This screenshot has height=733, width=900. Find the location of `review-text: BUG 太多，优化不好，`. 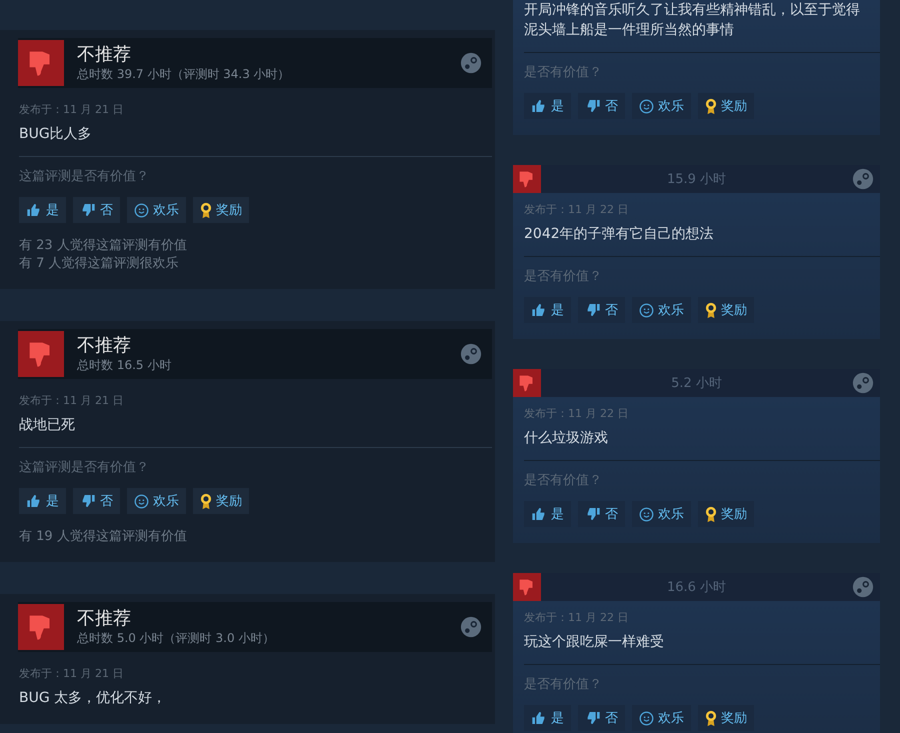

review-text: BUG 太多，优化不好， is located at coordinates (93, 698).